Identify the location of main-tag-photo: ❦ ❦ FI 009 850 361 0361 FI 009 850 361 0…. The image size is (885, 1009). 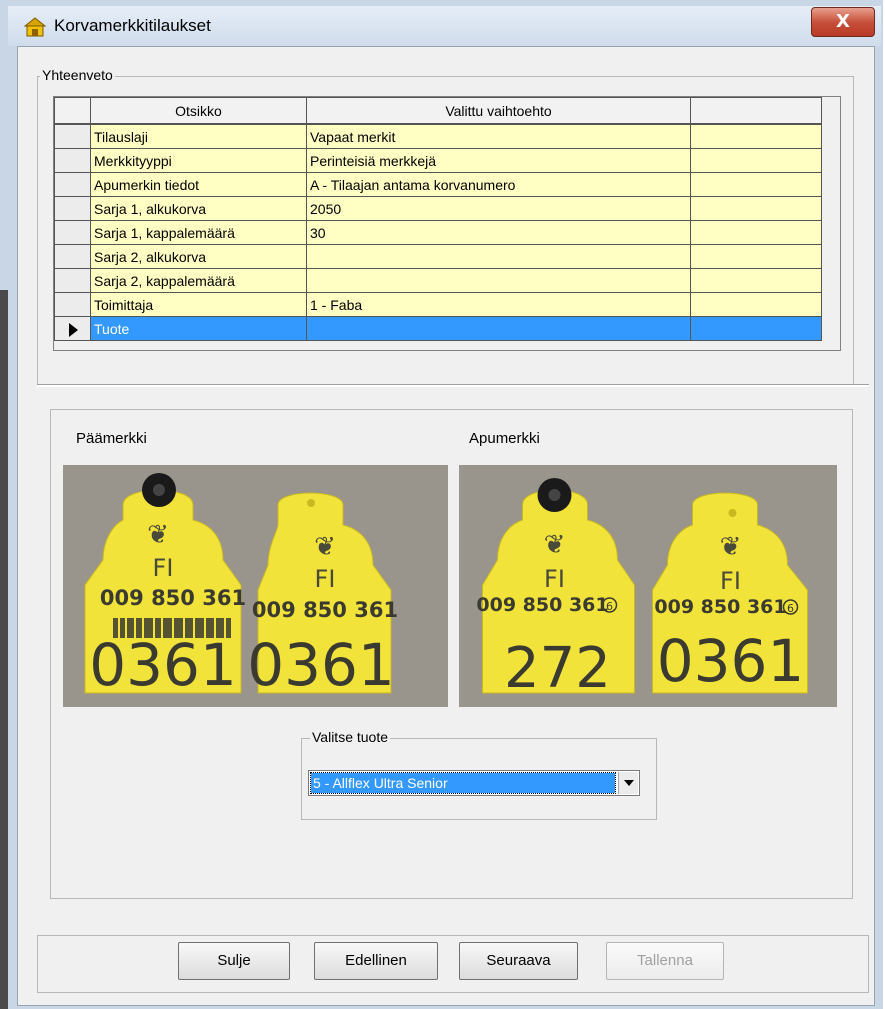
(255, 586).